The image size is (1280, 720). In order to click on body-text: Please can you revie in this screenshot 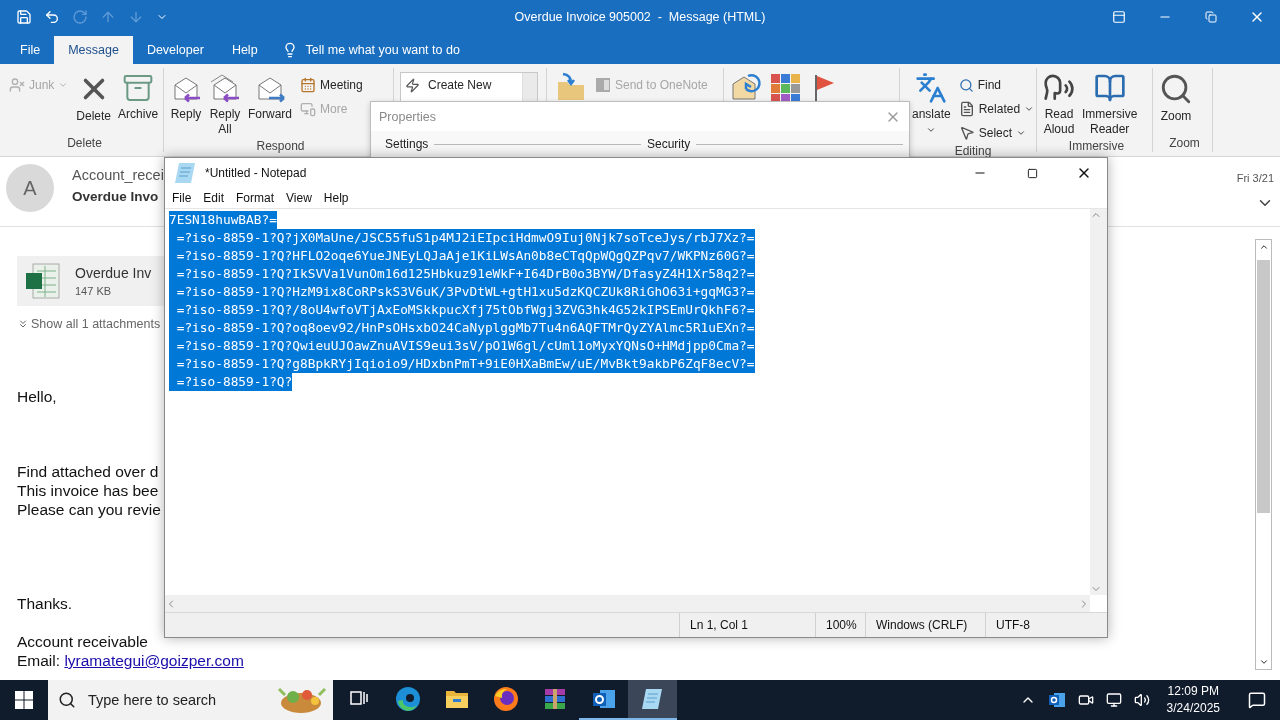, I will do `click(89, 509)`.